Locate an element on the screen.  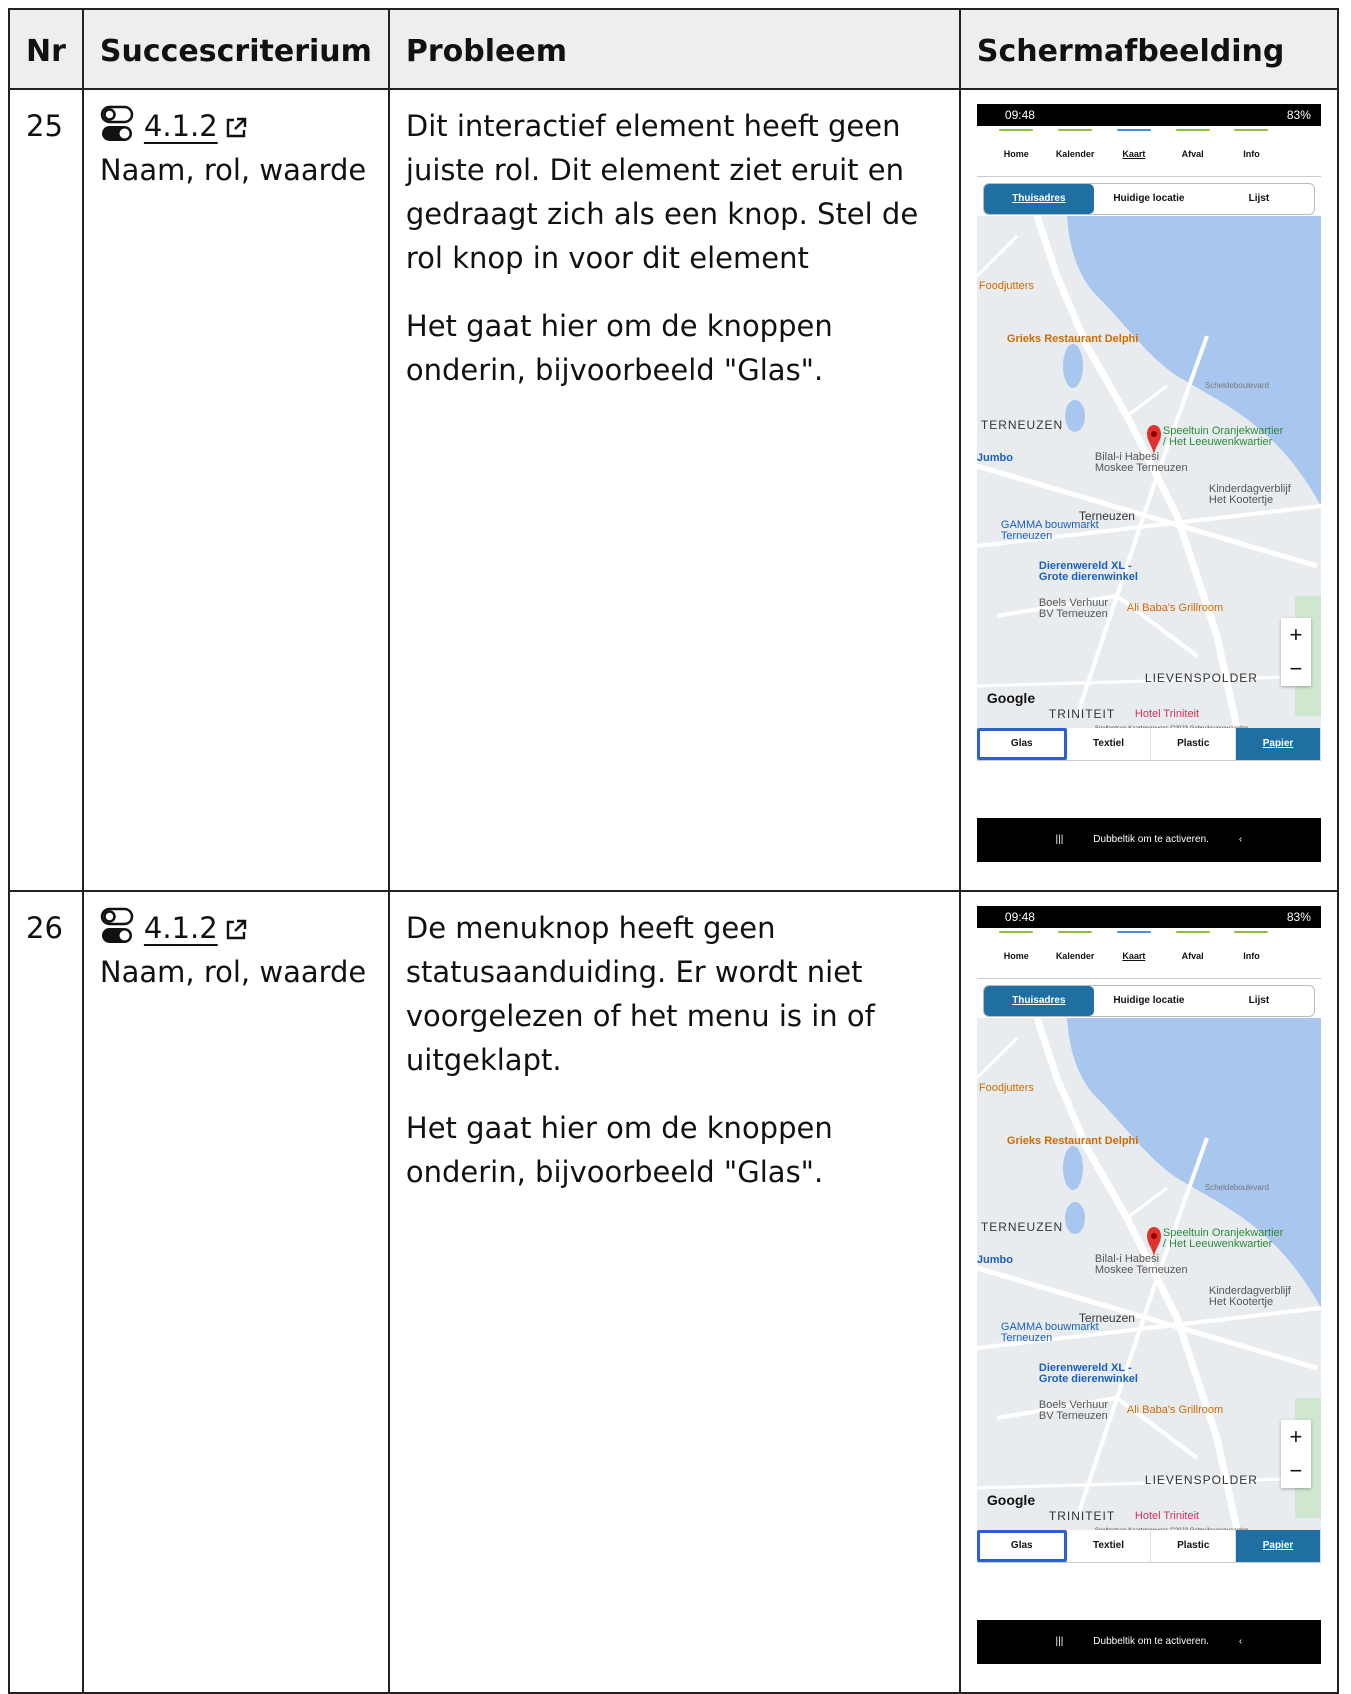
waste-type-tabs: Glas Textiel Plastic Papier is located at coordinates (1148, 744).